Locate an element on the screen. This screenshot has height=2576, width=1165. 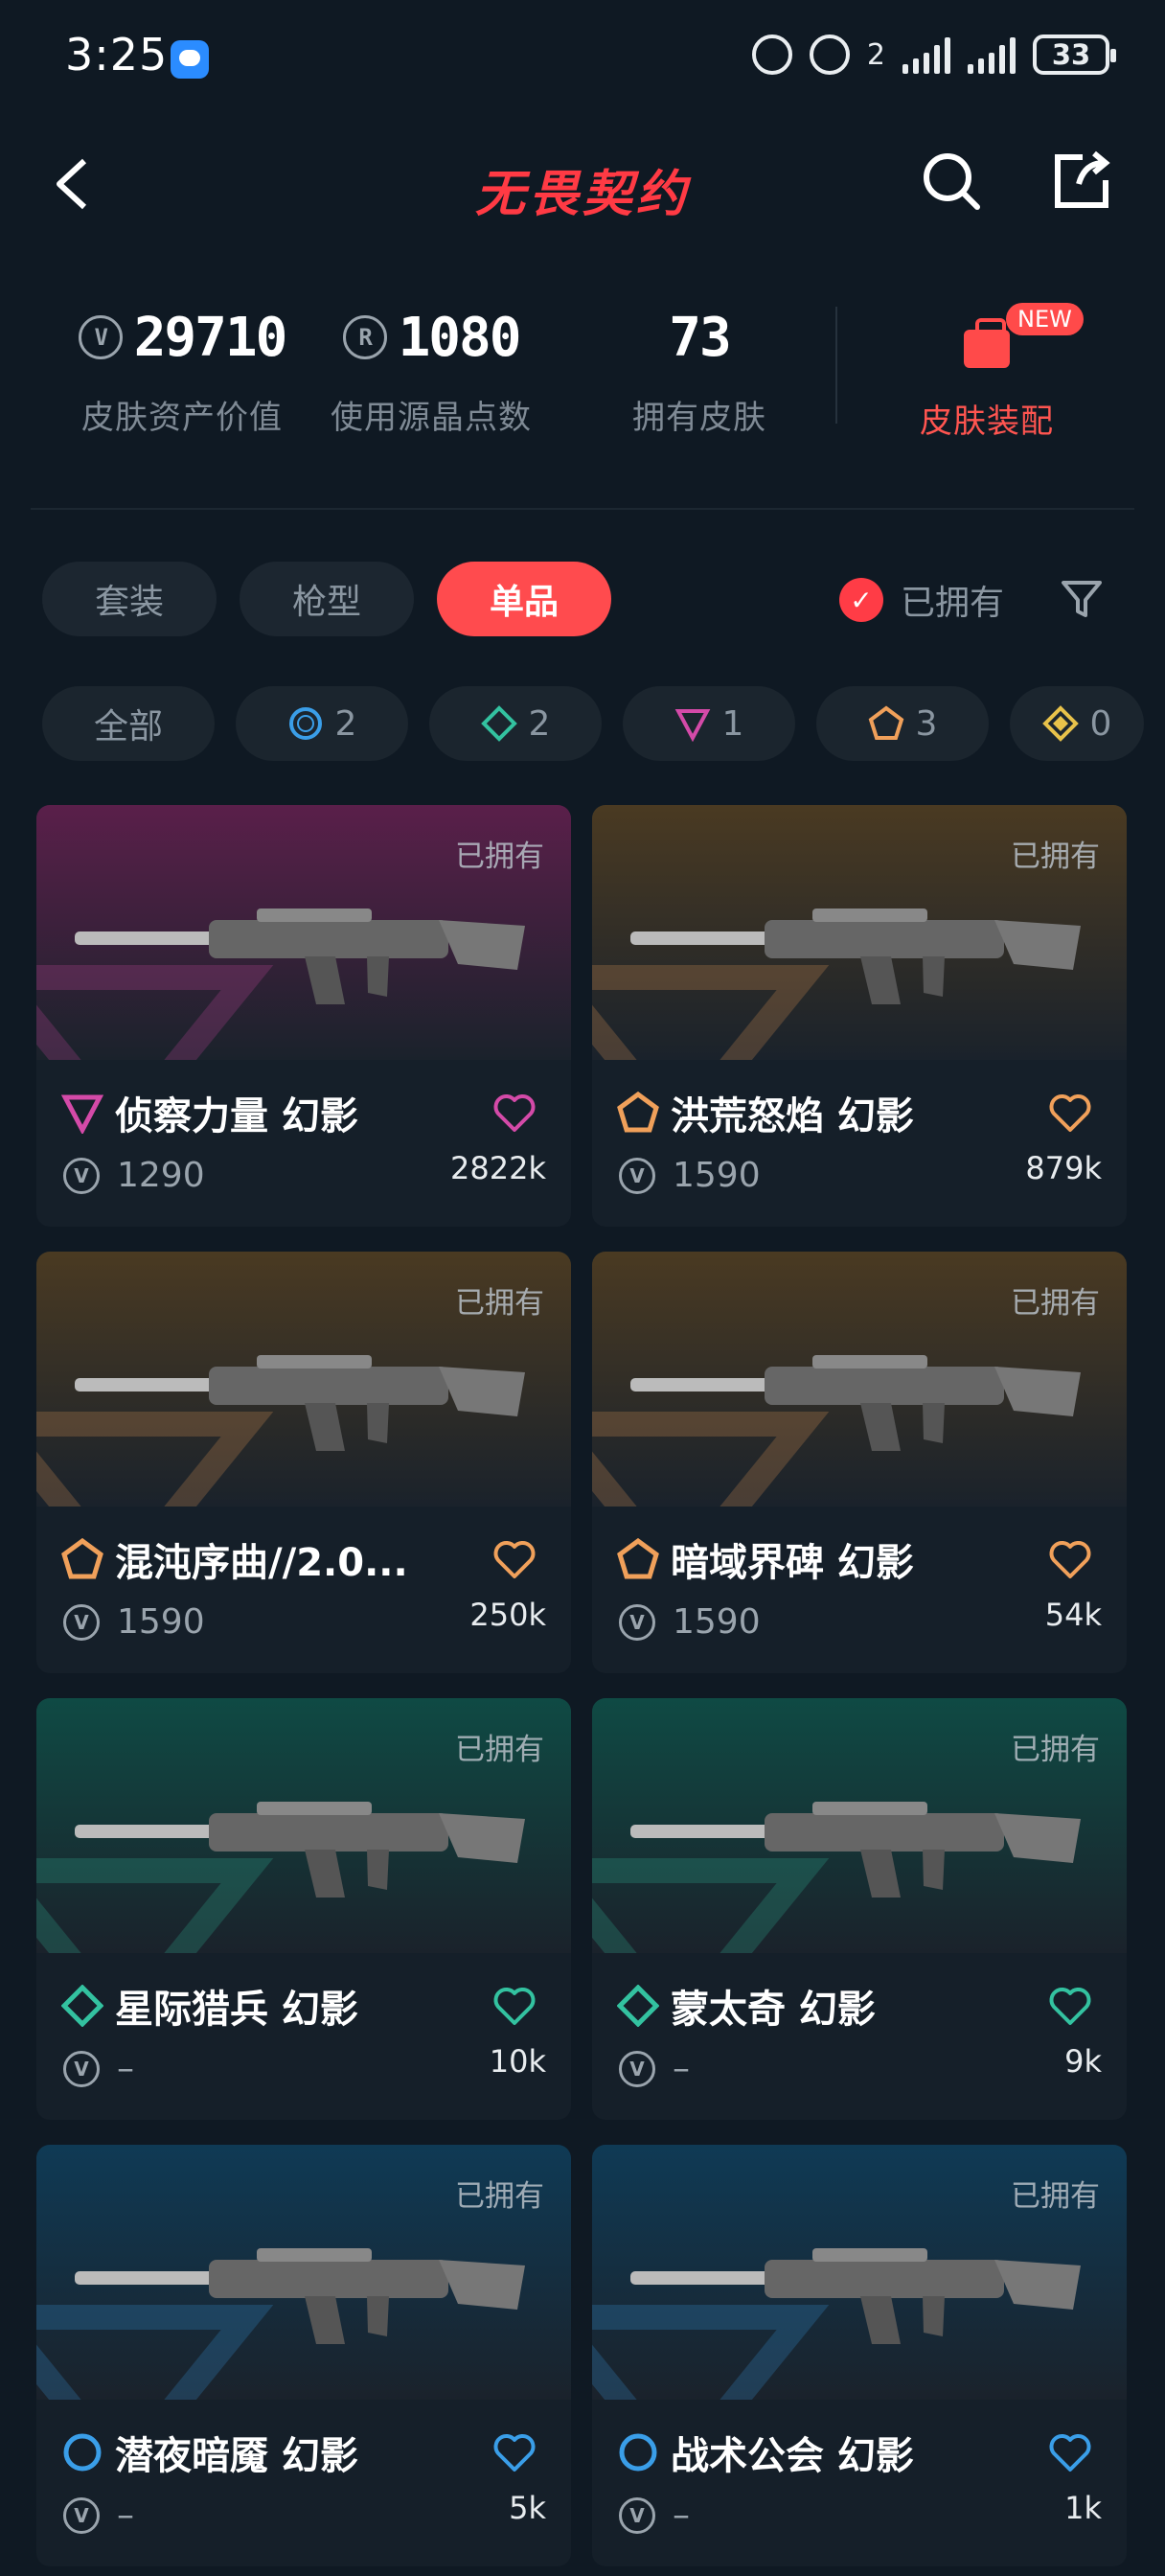
like-count: 10k is located at coordinates (518, 2061).